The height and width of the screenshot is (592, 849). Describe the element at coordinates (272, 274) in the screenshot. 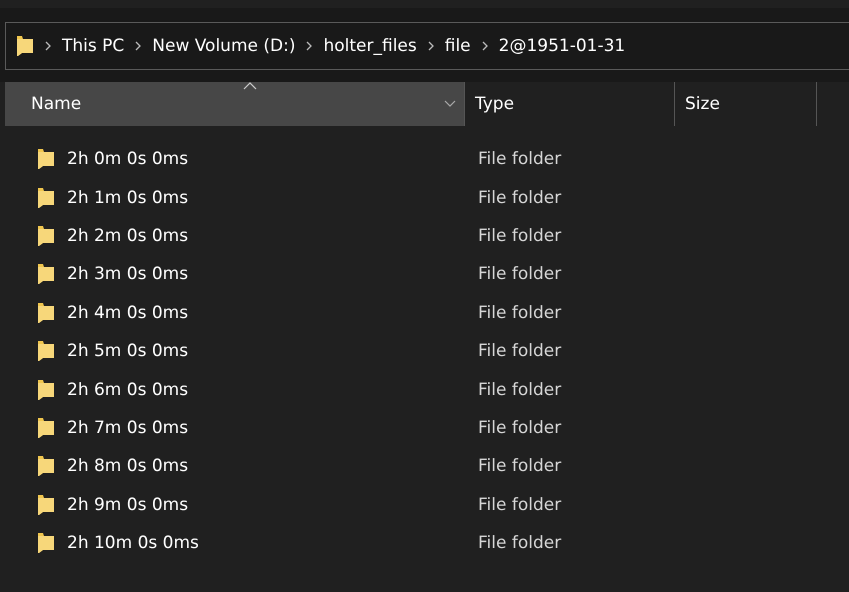

I see `folder-name: 2h 3m 0s 0ms` at that location.